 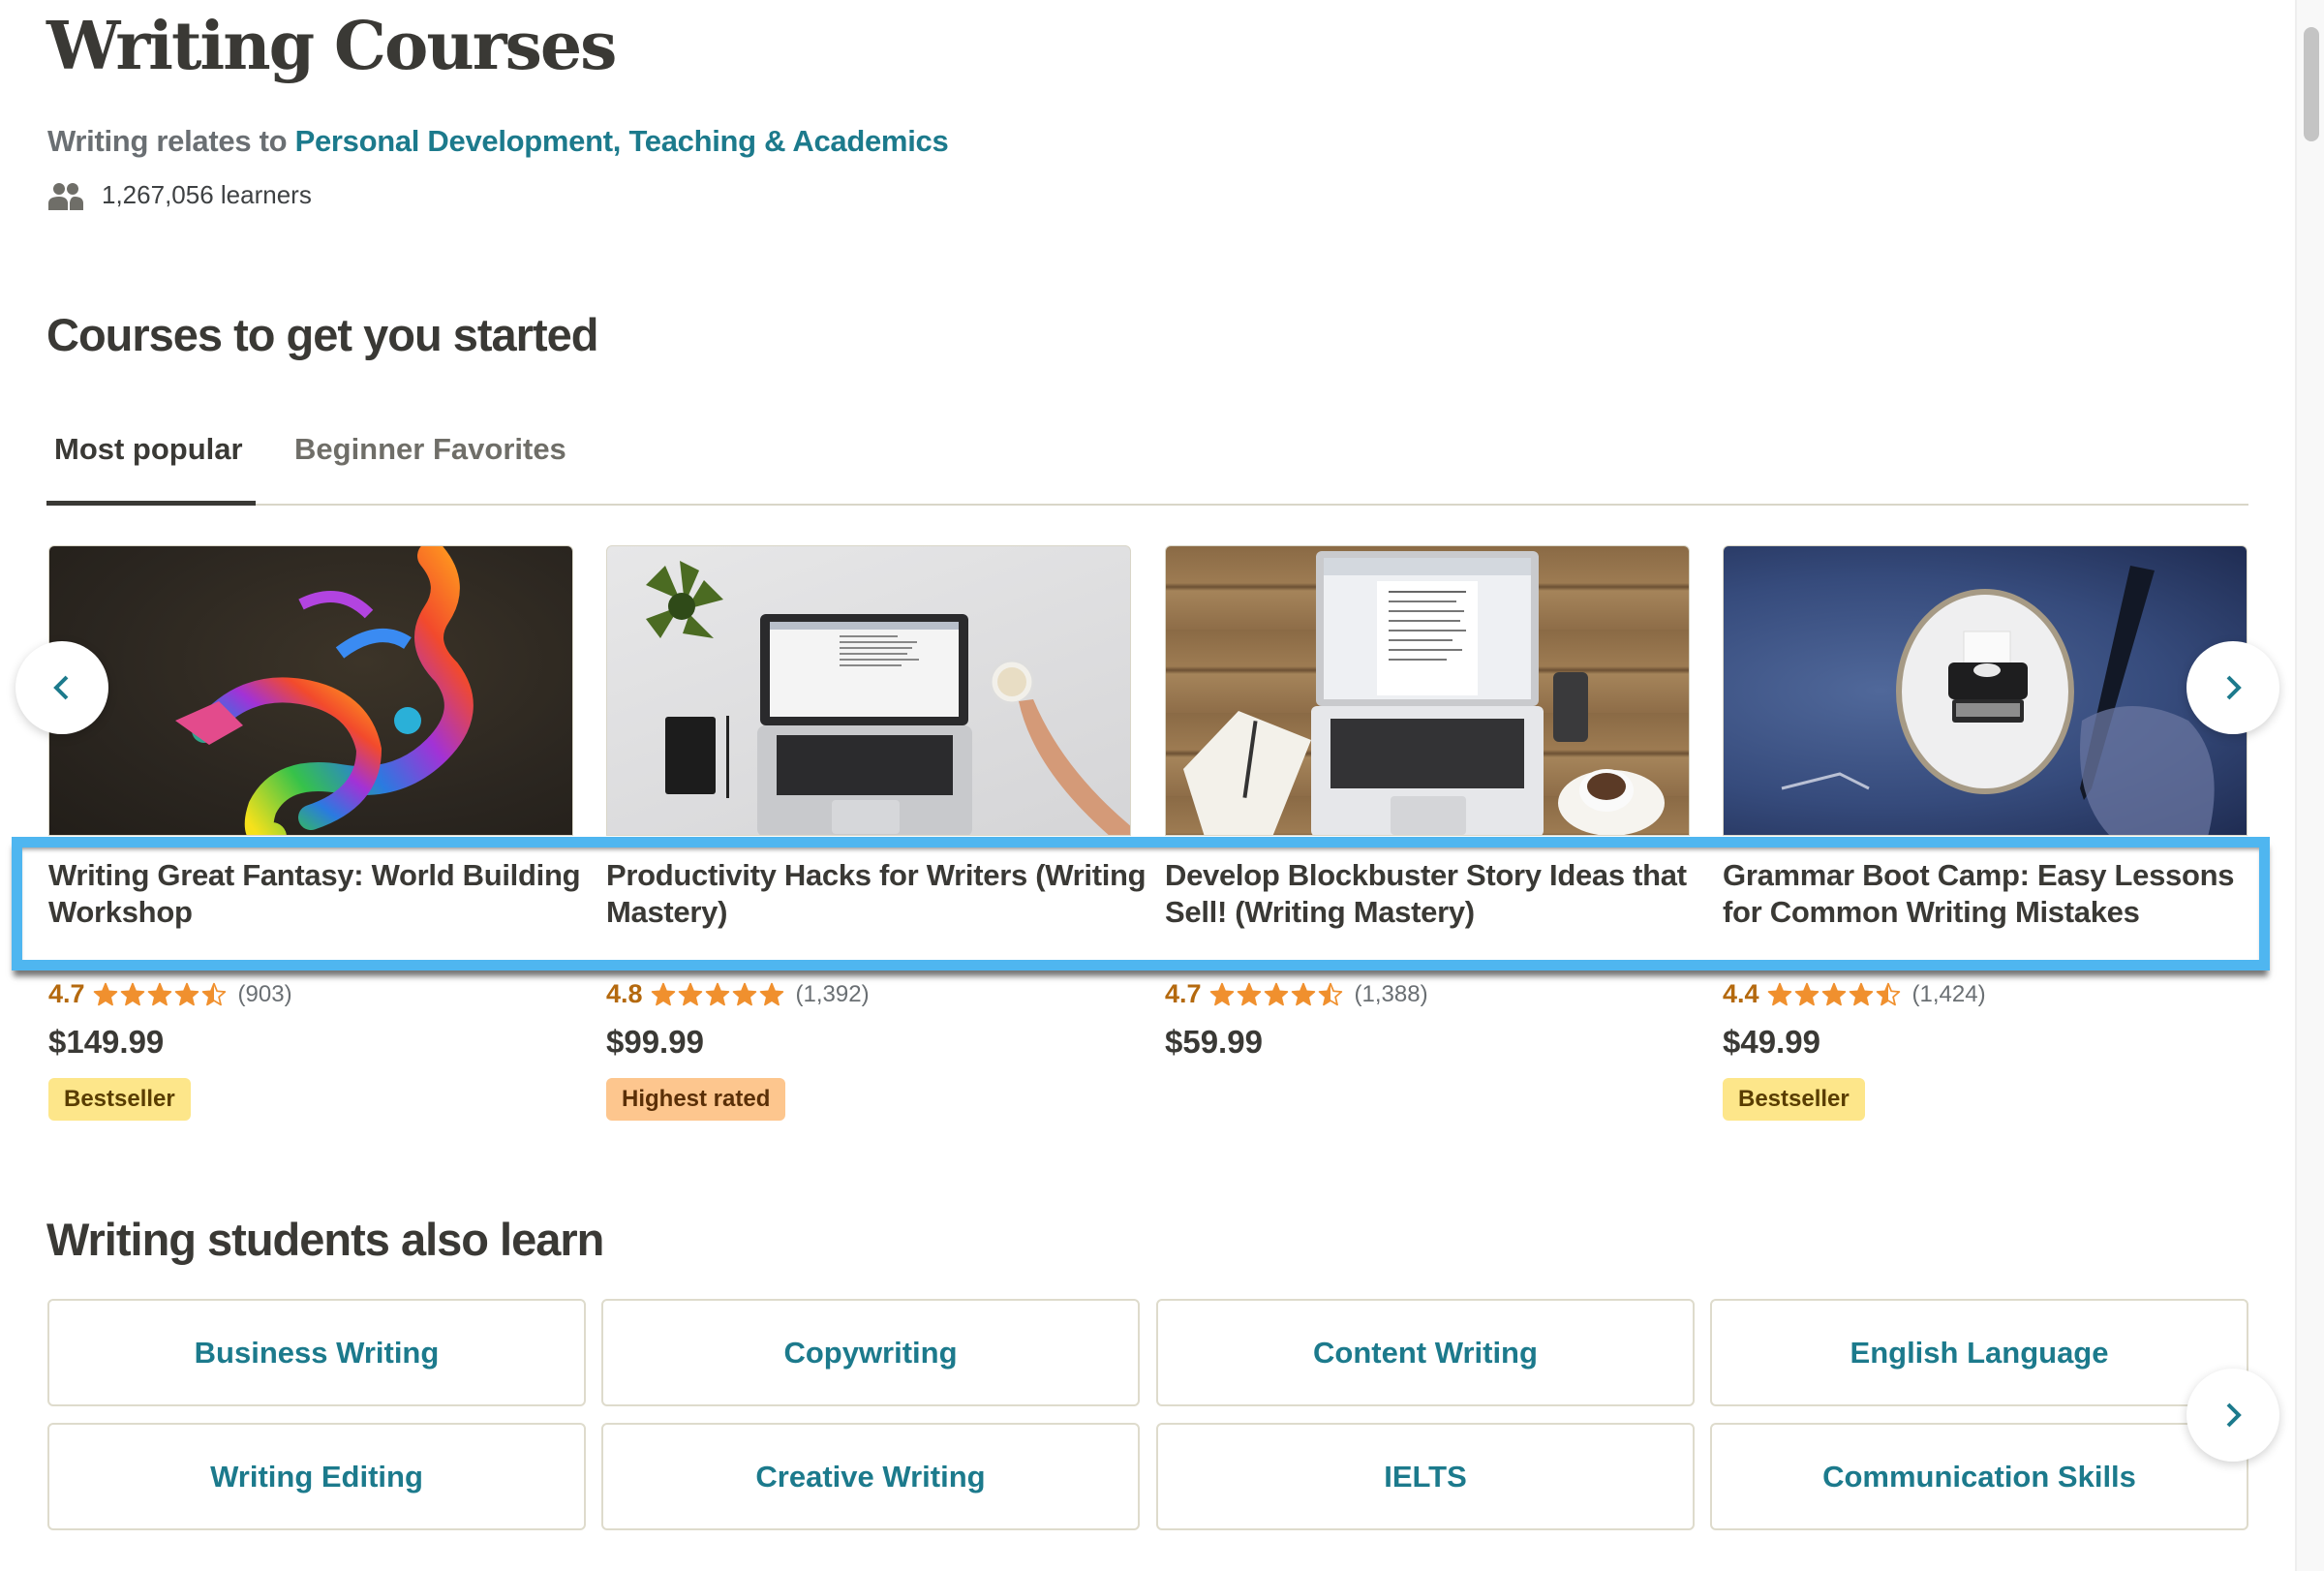 I want to click on learners-text: 1,267,056 learners, so click(x=207, y=194).